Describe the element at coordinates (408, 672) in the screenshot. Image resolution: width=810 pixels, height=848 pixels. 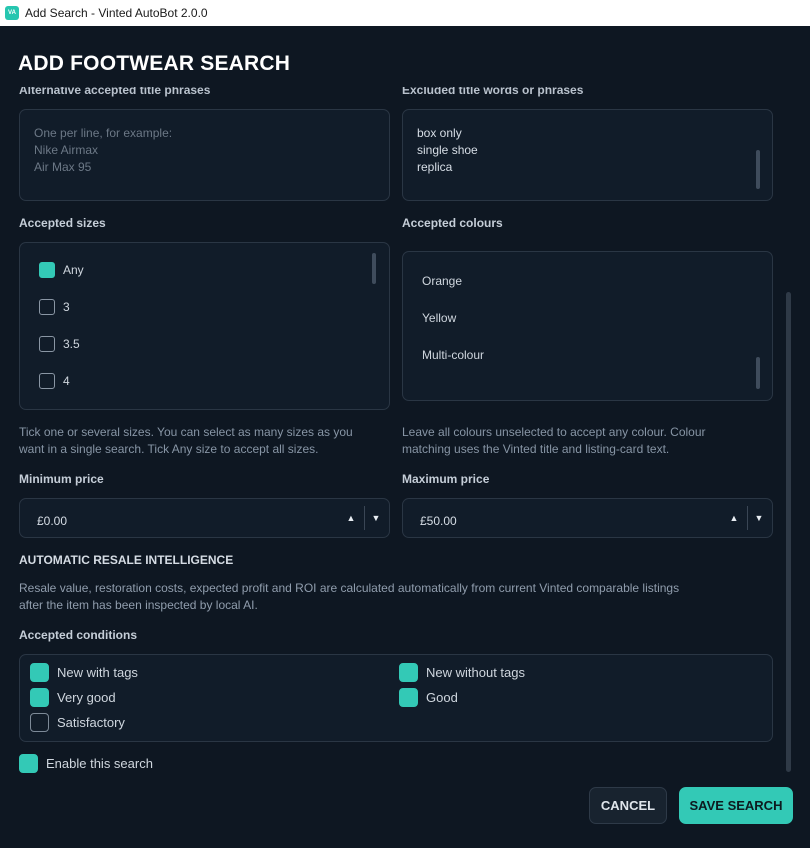
I see `condition-new-without-tags-checkbox` at that location.